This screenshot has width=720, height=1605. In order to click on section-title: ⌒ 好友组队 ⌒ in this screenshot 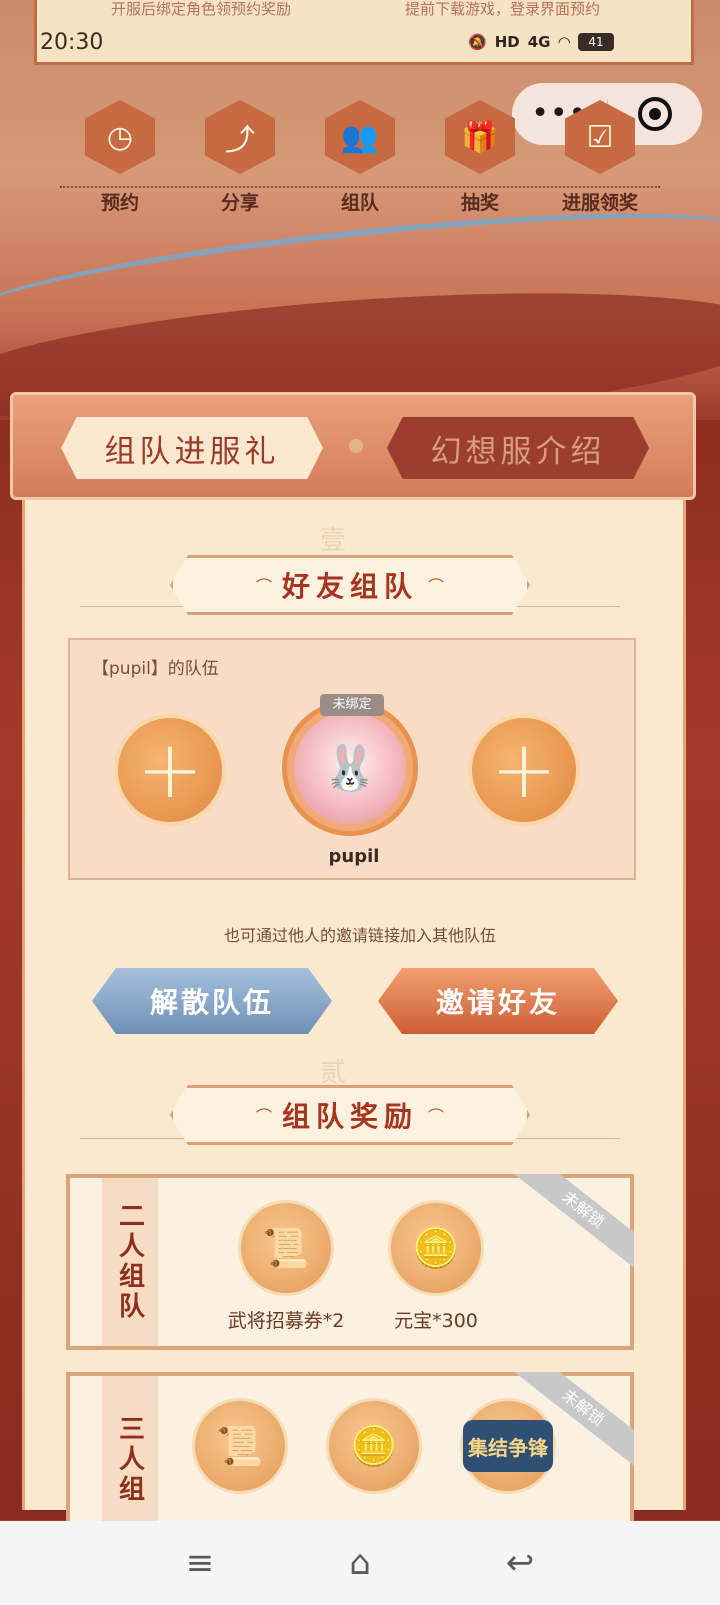, I will do `click(350, 585)`.